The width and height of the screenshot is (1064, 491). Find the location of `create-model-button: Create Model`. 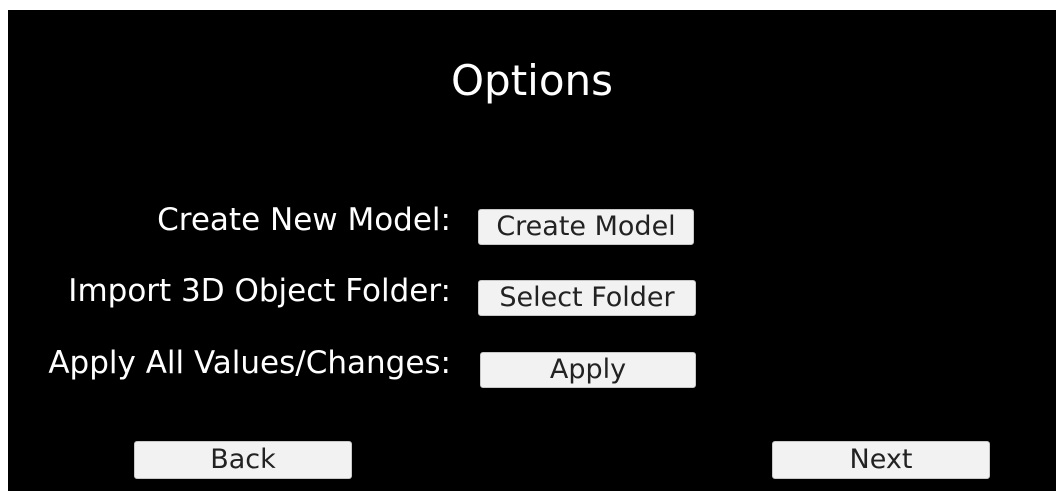

create-model-button: Create Model is located at coordinates (586, 227).